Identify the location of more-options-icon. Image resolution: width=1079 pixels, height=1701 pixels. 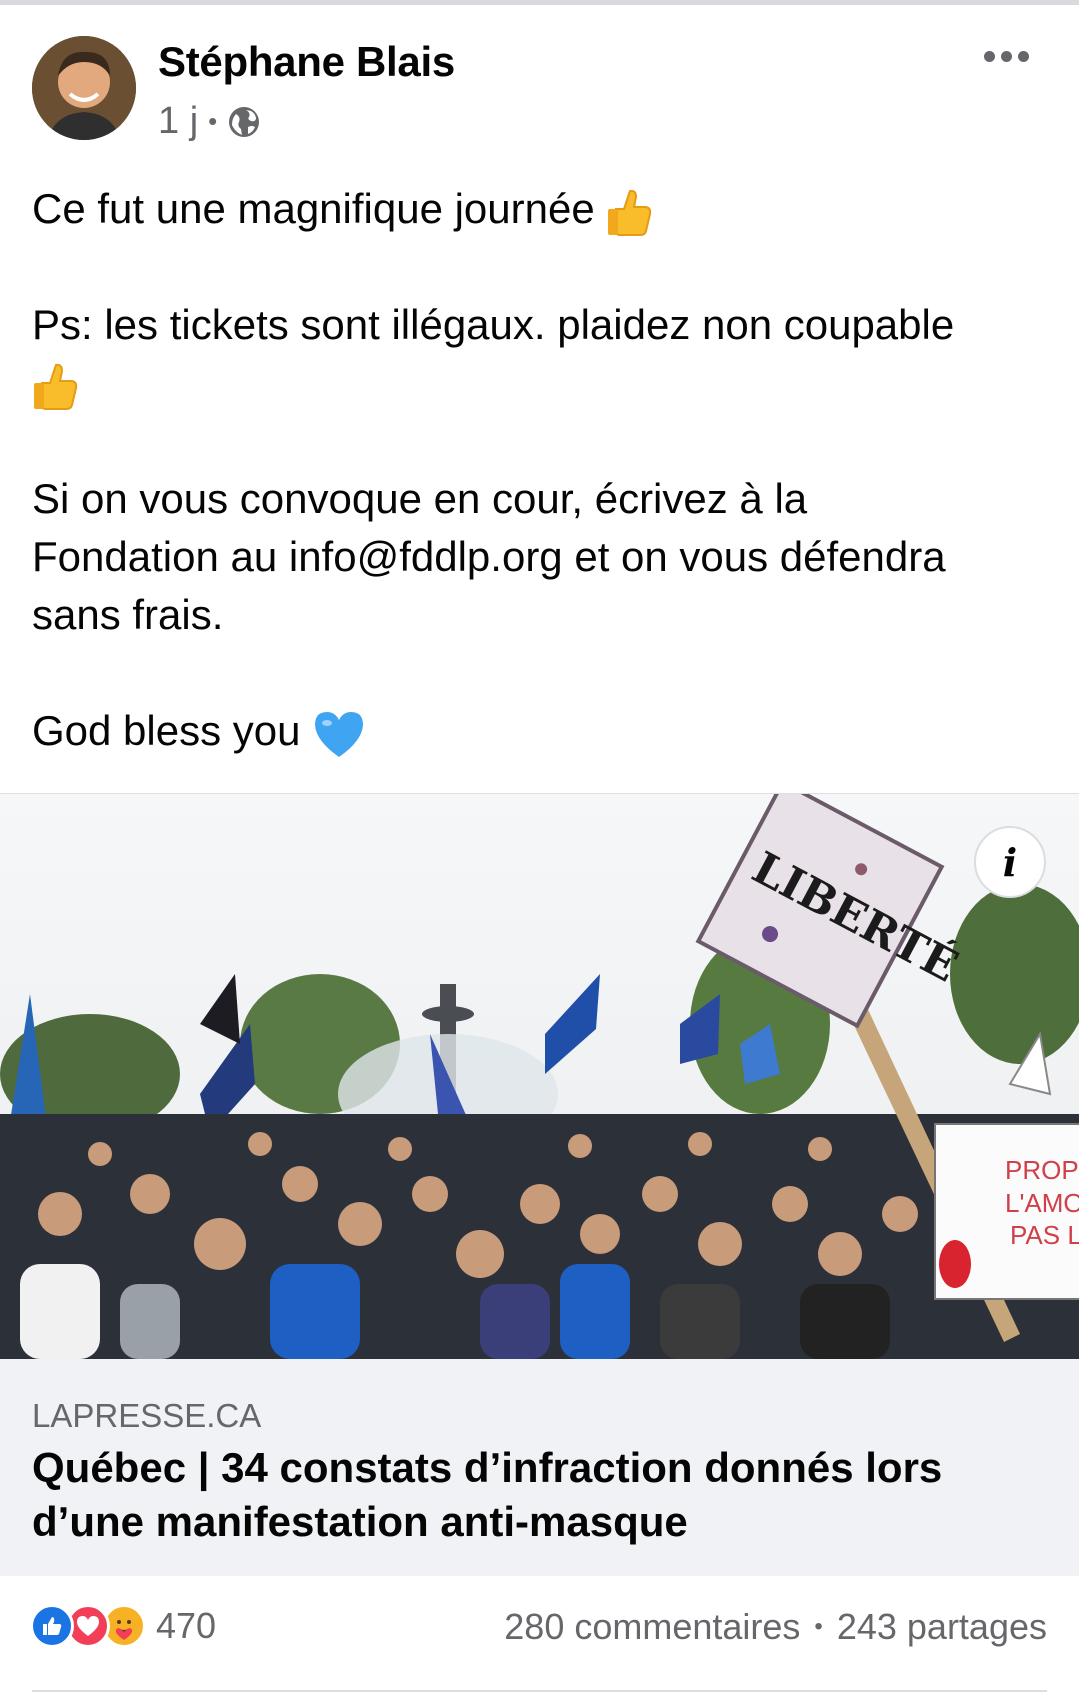
(1008, 56).